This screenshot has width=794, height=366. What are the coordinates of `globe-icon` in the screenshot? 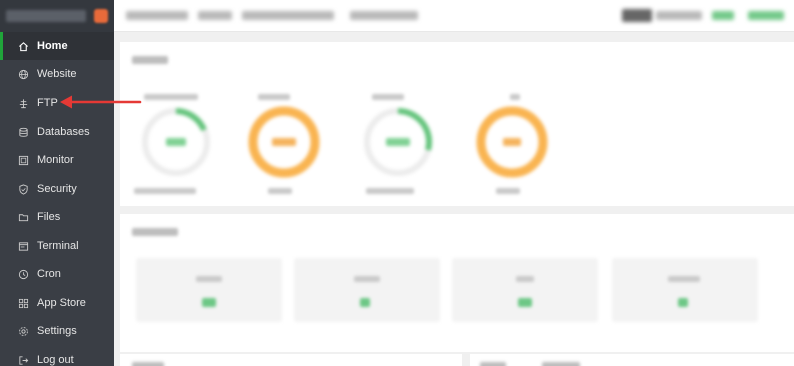 It's located at (23, 74).